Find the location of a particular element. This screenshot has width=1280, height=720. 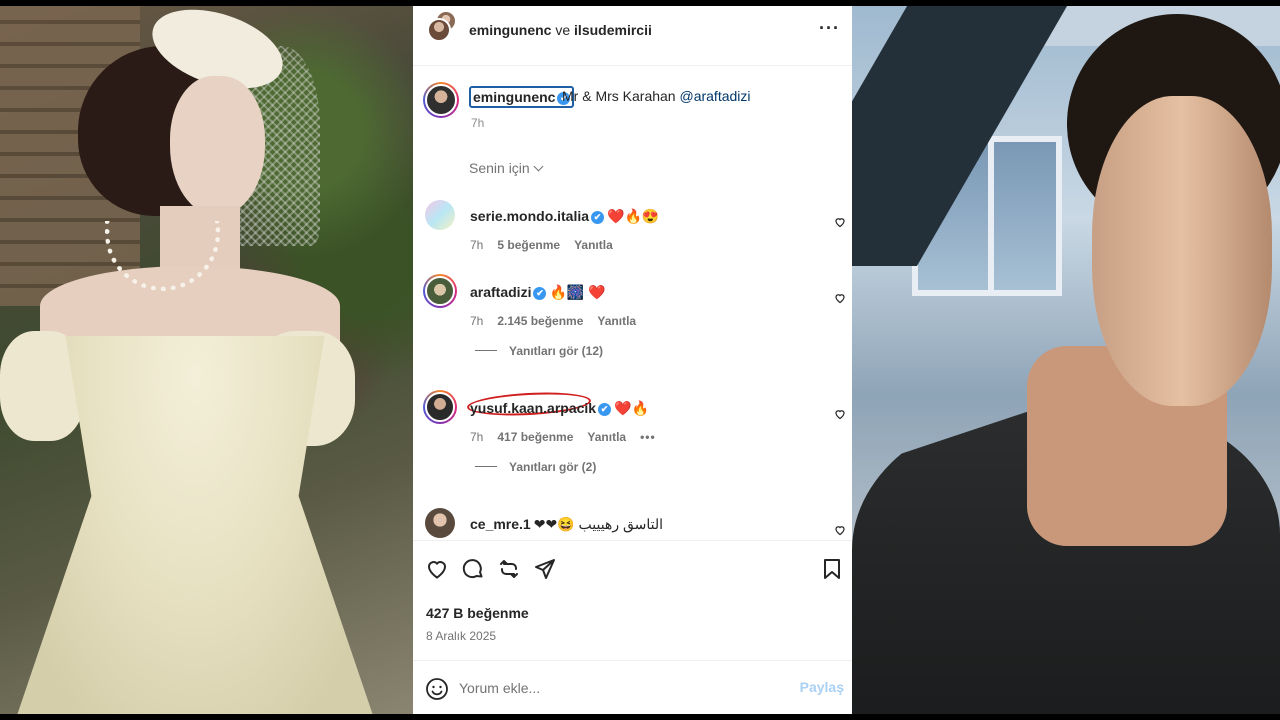

bookmark-icon is located at coordinates (832, 569).